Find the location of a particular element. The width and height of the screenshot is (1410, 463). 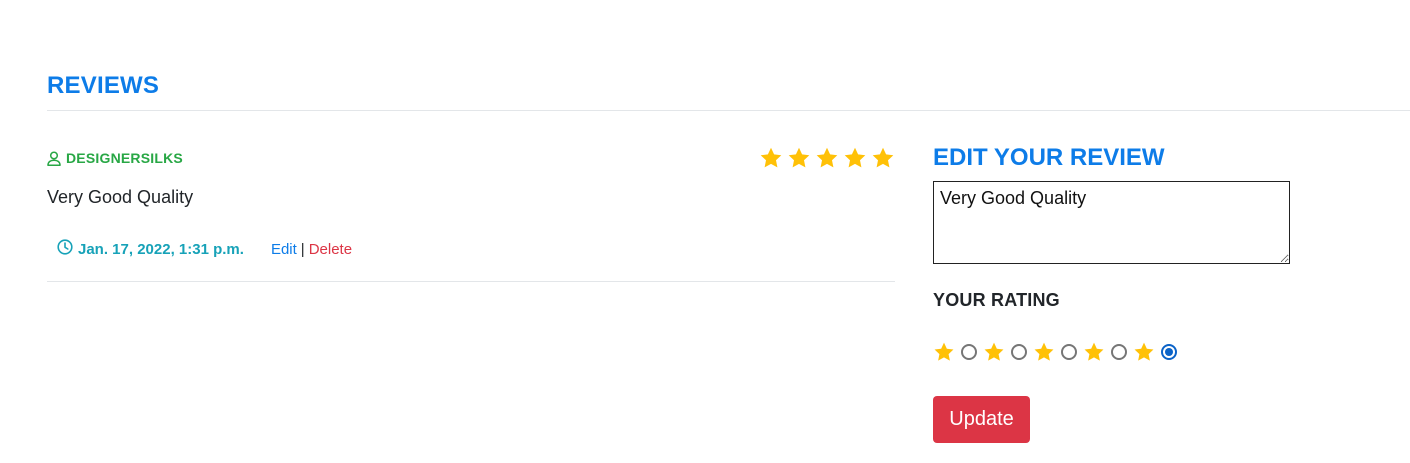

user-icon is located at coordinates (54, 158).